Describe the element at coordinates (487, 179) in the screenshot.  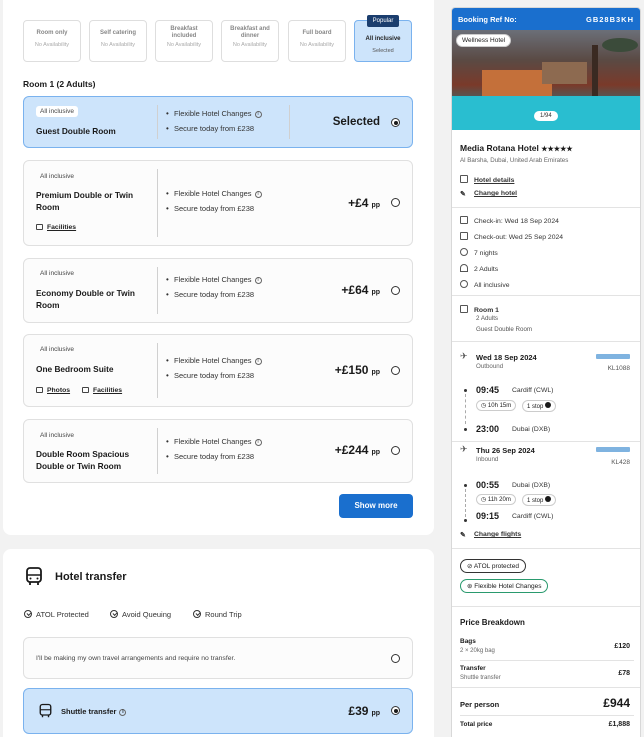
I see `hotel-details-link: Hotel details` at that location.